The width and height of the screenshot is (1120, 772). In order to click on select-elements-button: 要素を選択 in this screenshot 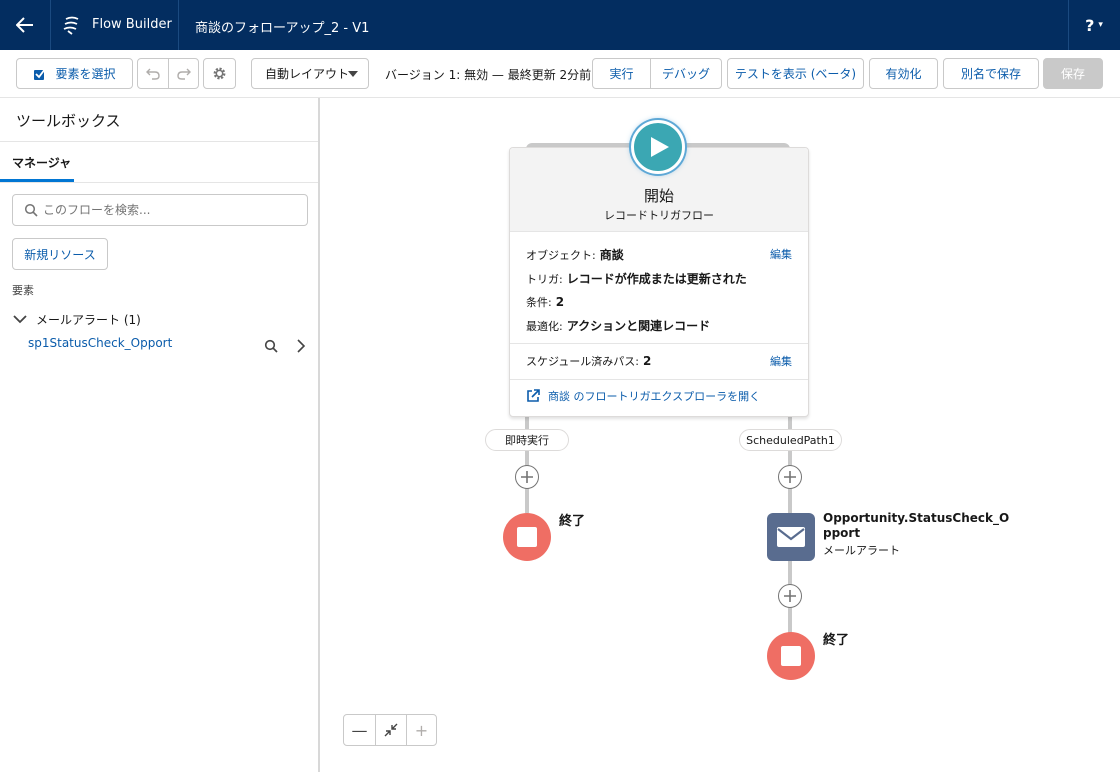, I will do `click(74, 73)`.